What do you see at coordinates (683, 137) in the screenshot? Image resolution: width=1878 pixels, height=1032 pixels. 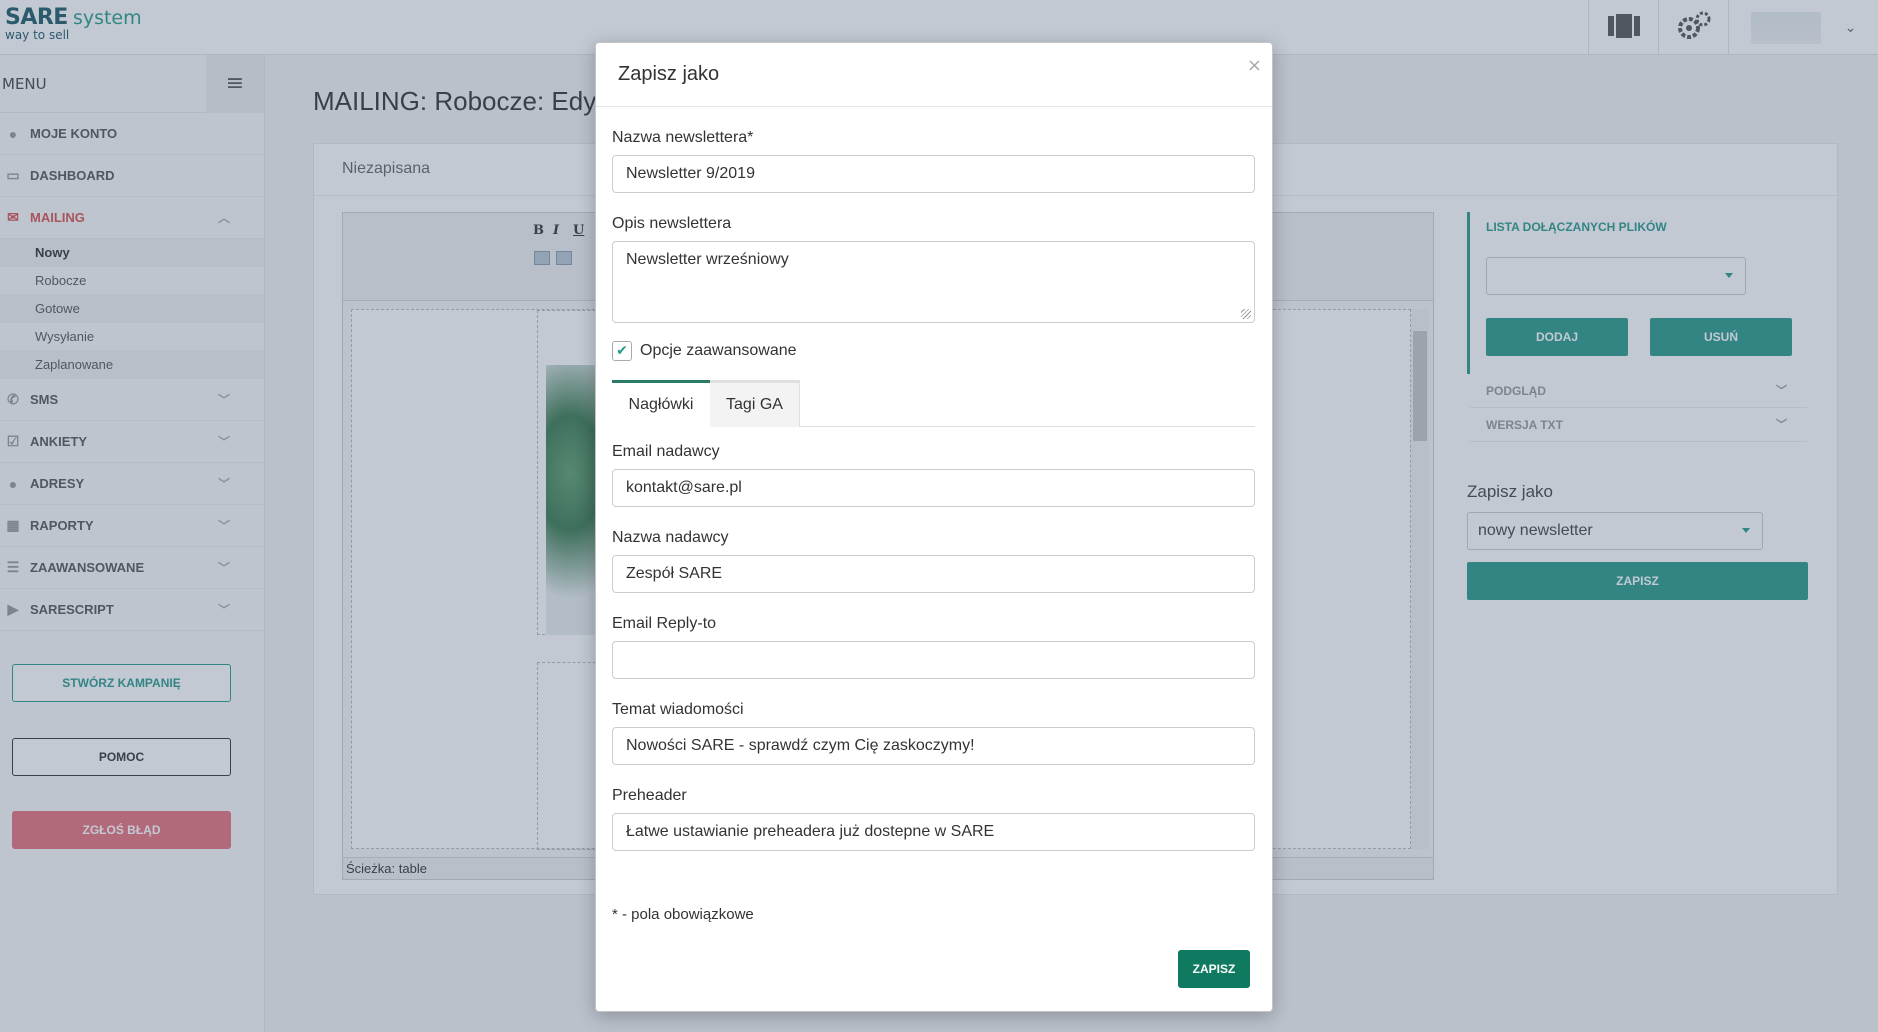 I see `newsletter-name-label: Nazwa newslettera*` at bounding box center [683, 137].